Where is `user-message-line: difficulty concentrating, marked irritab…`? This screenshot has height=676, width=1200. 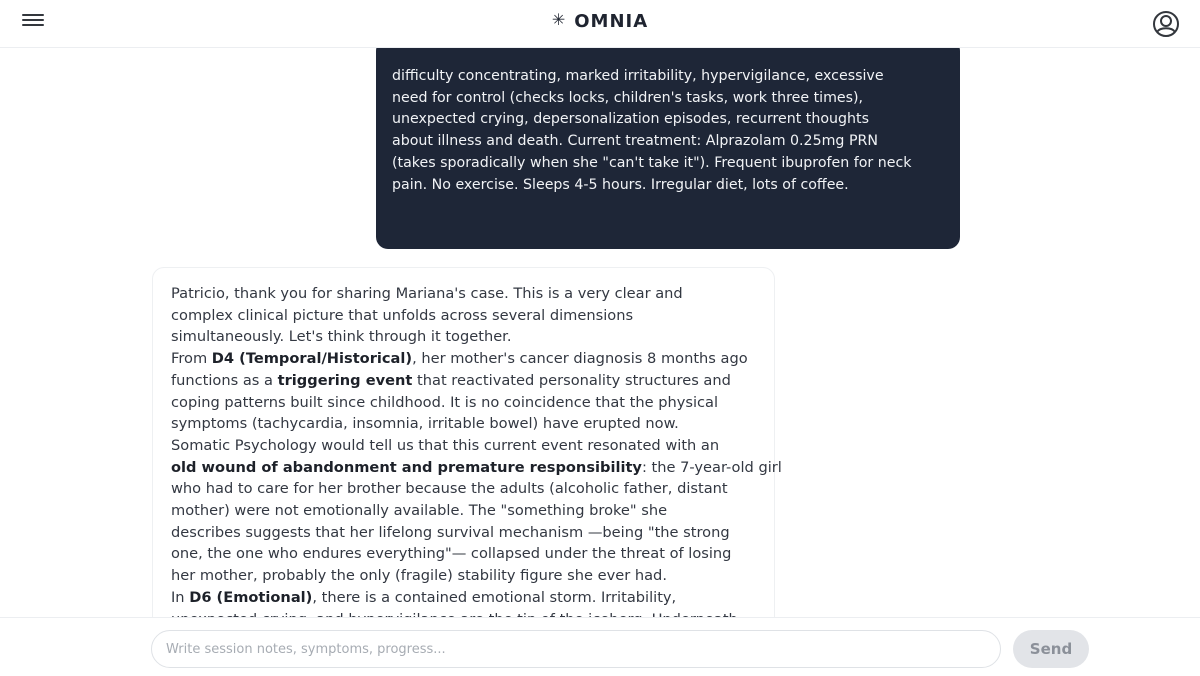
user-message-line: difficulty concentrating, marked irritab… is located at coordinates (638, 76).